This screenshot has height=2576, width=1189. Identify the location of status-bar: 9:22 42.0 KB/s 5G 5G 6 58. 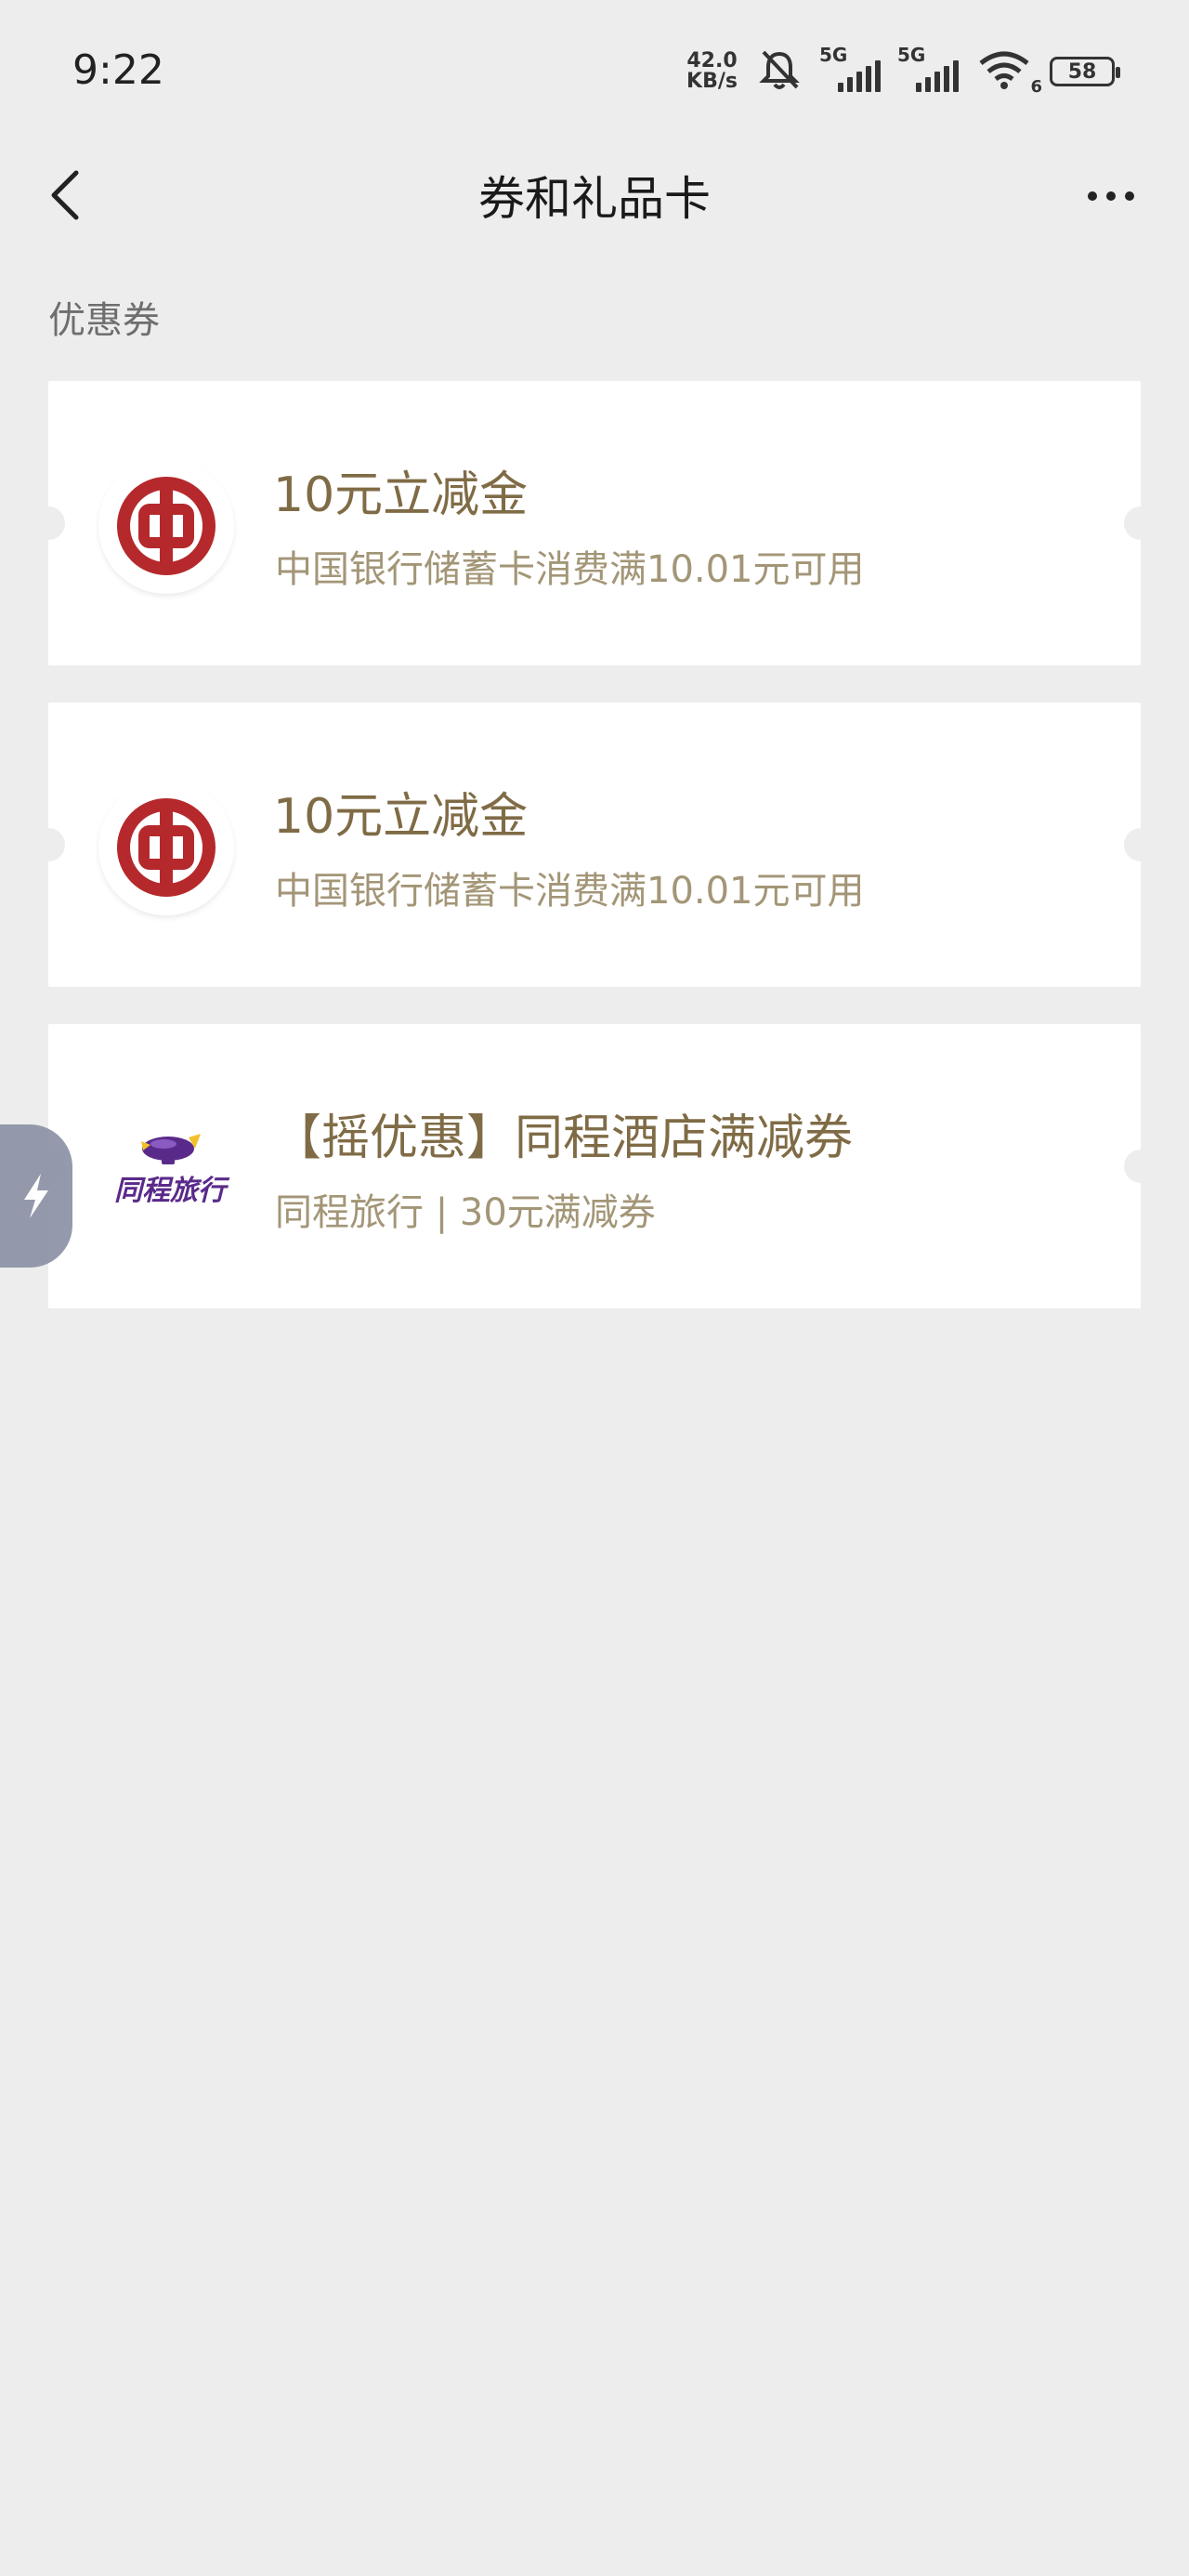
(594, 74).